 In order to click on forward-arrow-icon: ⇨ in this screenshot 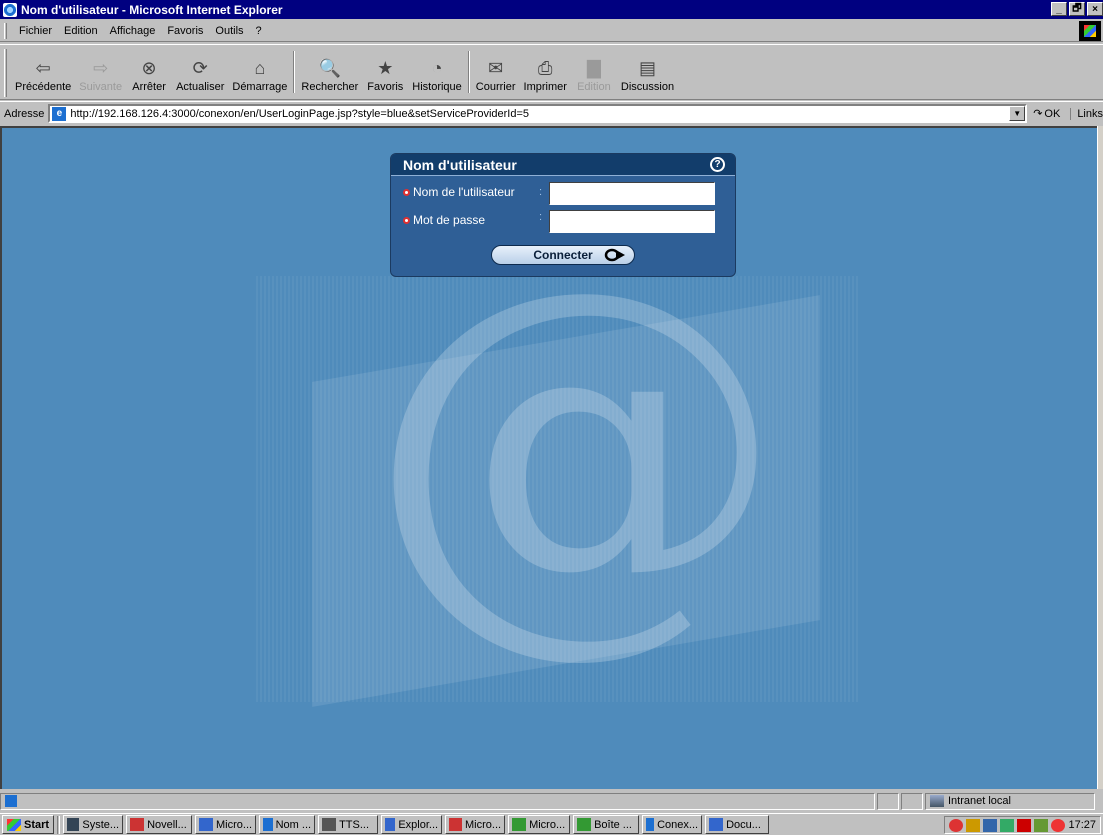, I will do `click(101, 68)`.